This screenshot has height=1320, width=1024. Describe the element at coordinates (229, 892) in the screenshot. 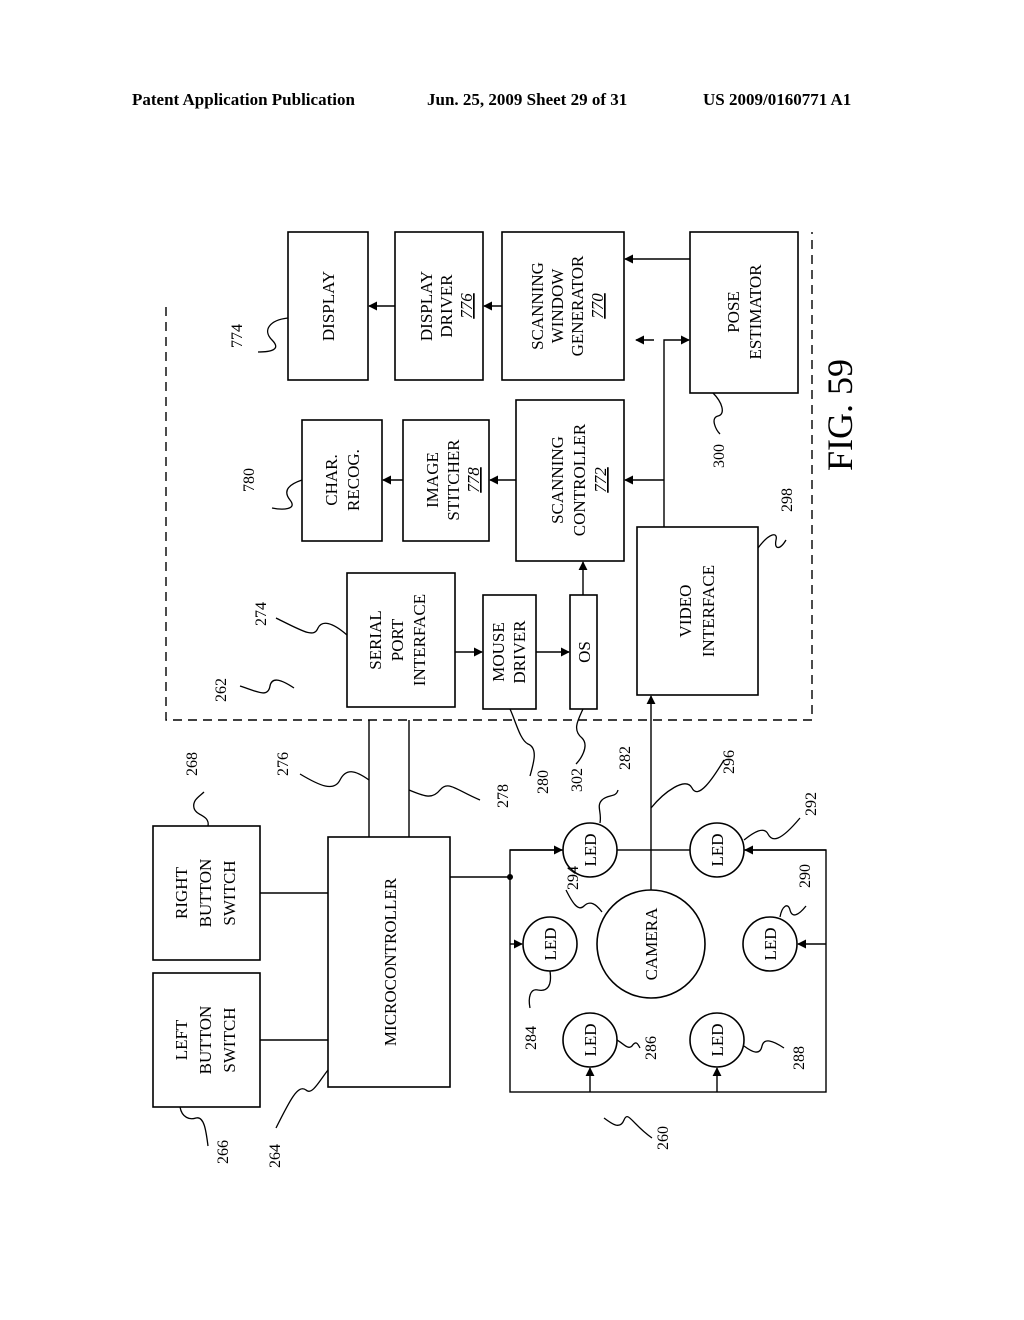

I see `rbs-line3: SWITCH` at that location.